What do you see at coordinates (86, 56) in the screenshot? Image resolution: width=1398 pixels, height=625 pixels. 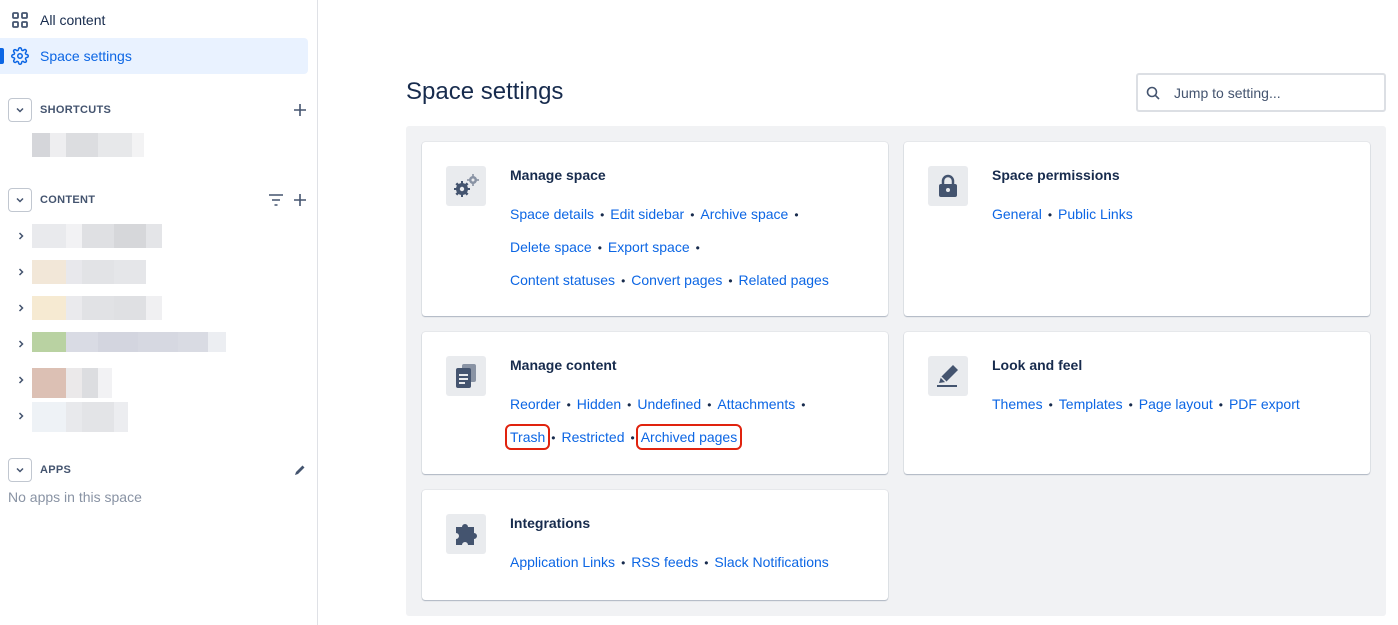 I see `nav-space-settings-label: Space settings` at bounding box center [86, 56].